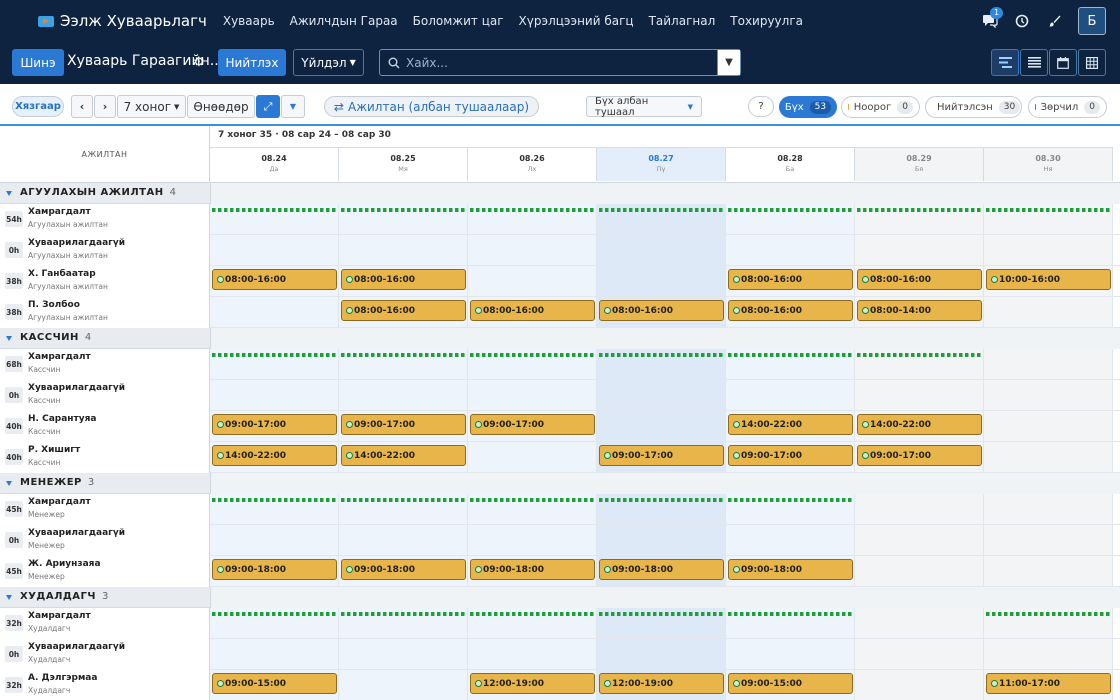 This screenshot has height=700, width=1120. Describe the element at coordinates (431, 106) in the screenshot. I see `group-by-selector: ⇄ Ажилтан (албан тушаалаар)` at that location.